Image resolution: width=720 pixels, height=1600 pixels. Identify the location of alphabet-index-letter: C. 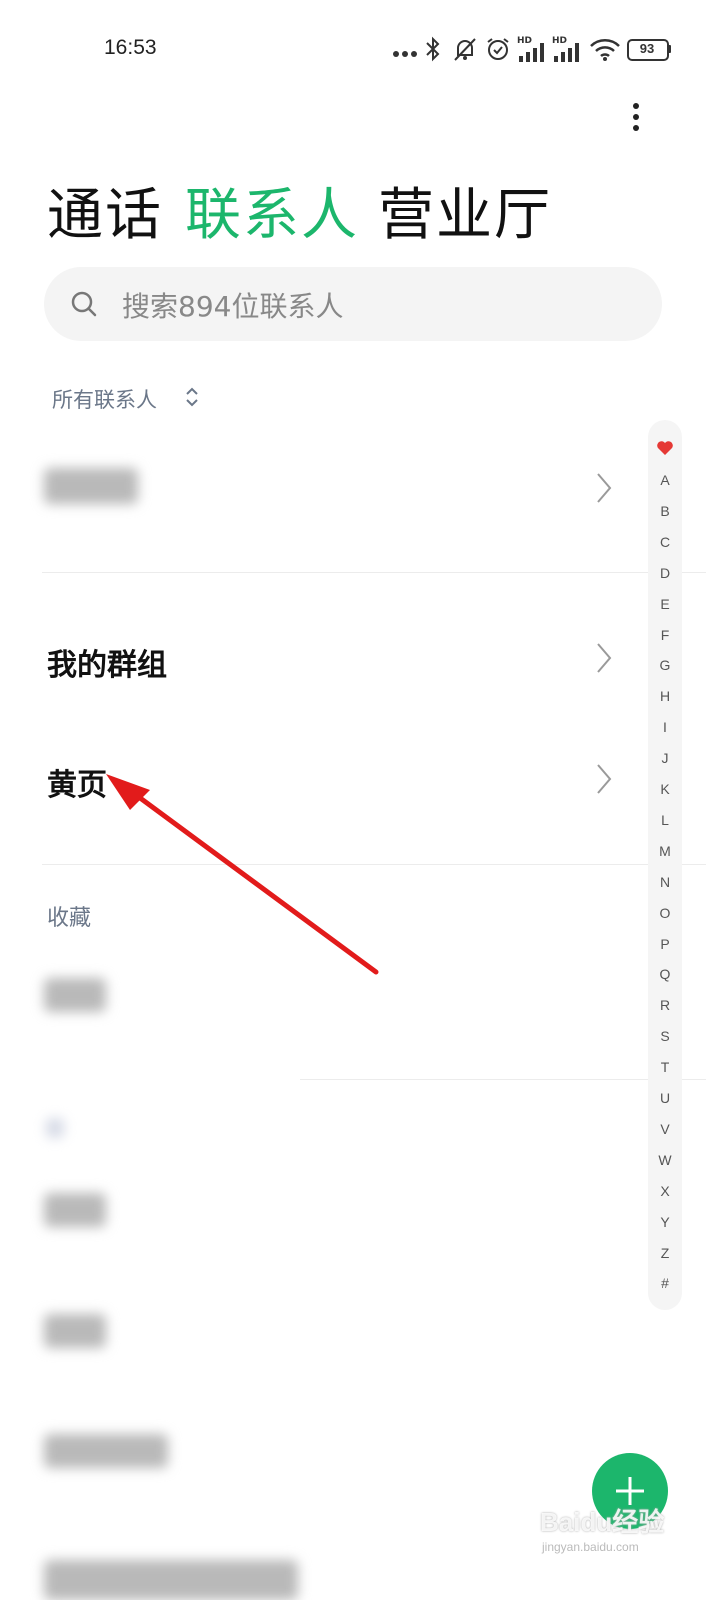
(665, 542).